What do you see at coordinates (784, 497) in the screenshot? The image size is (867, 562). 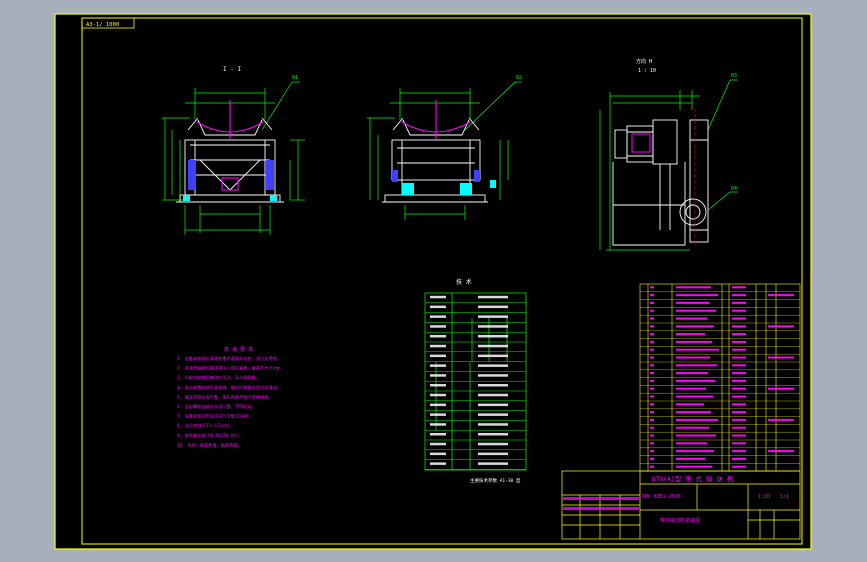 I see `drawing-sheet-no: 1/1` at bounding box center [784, 497].